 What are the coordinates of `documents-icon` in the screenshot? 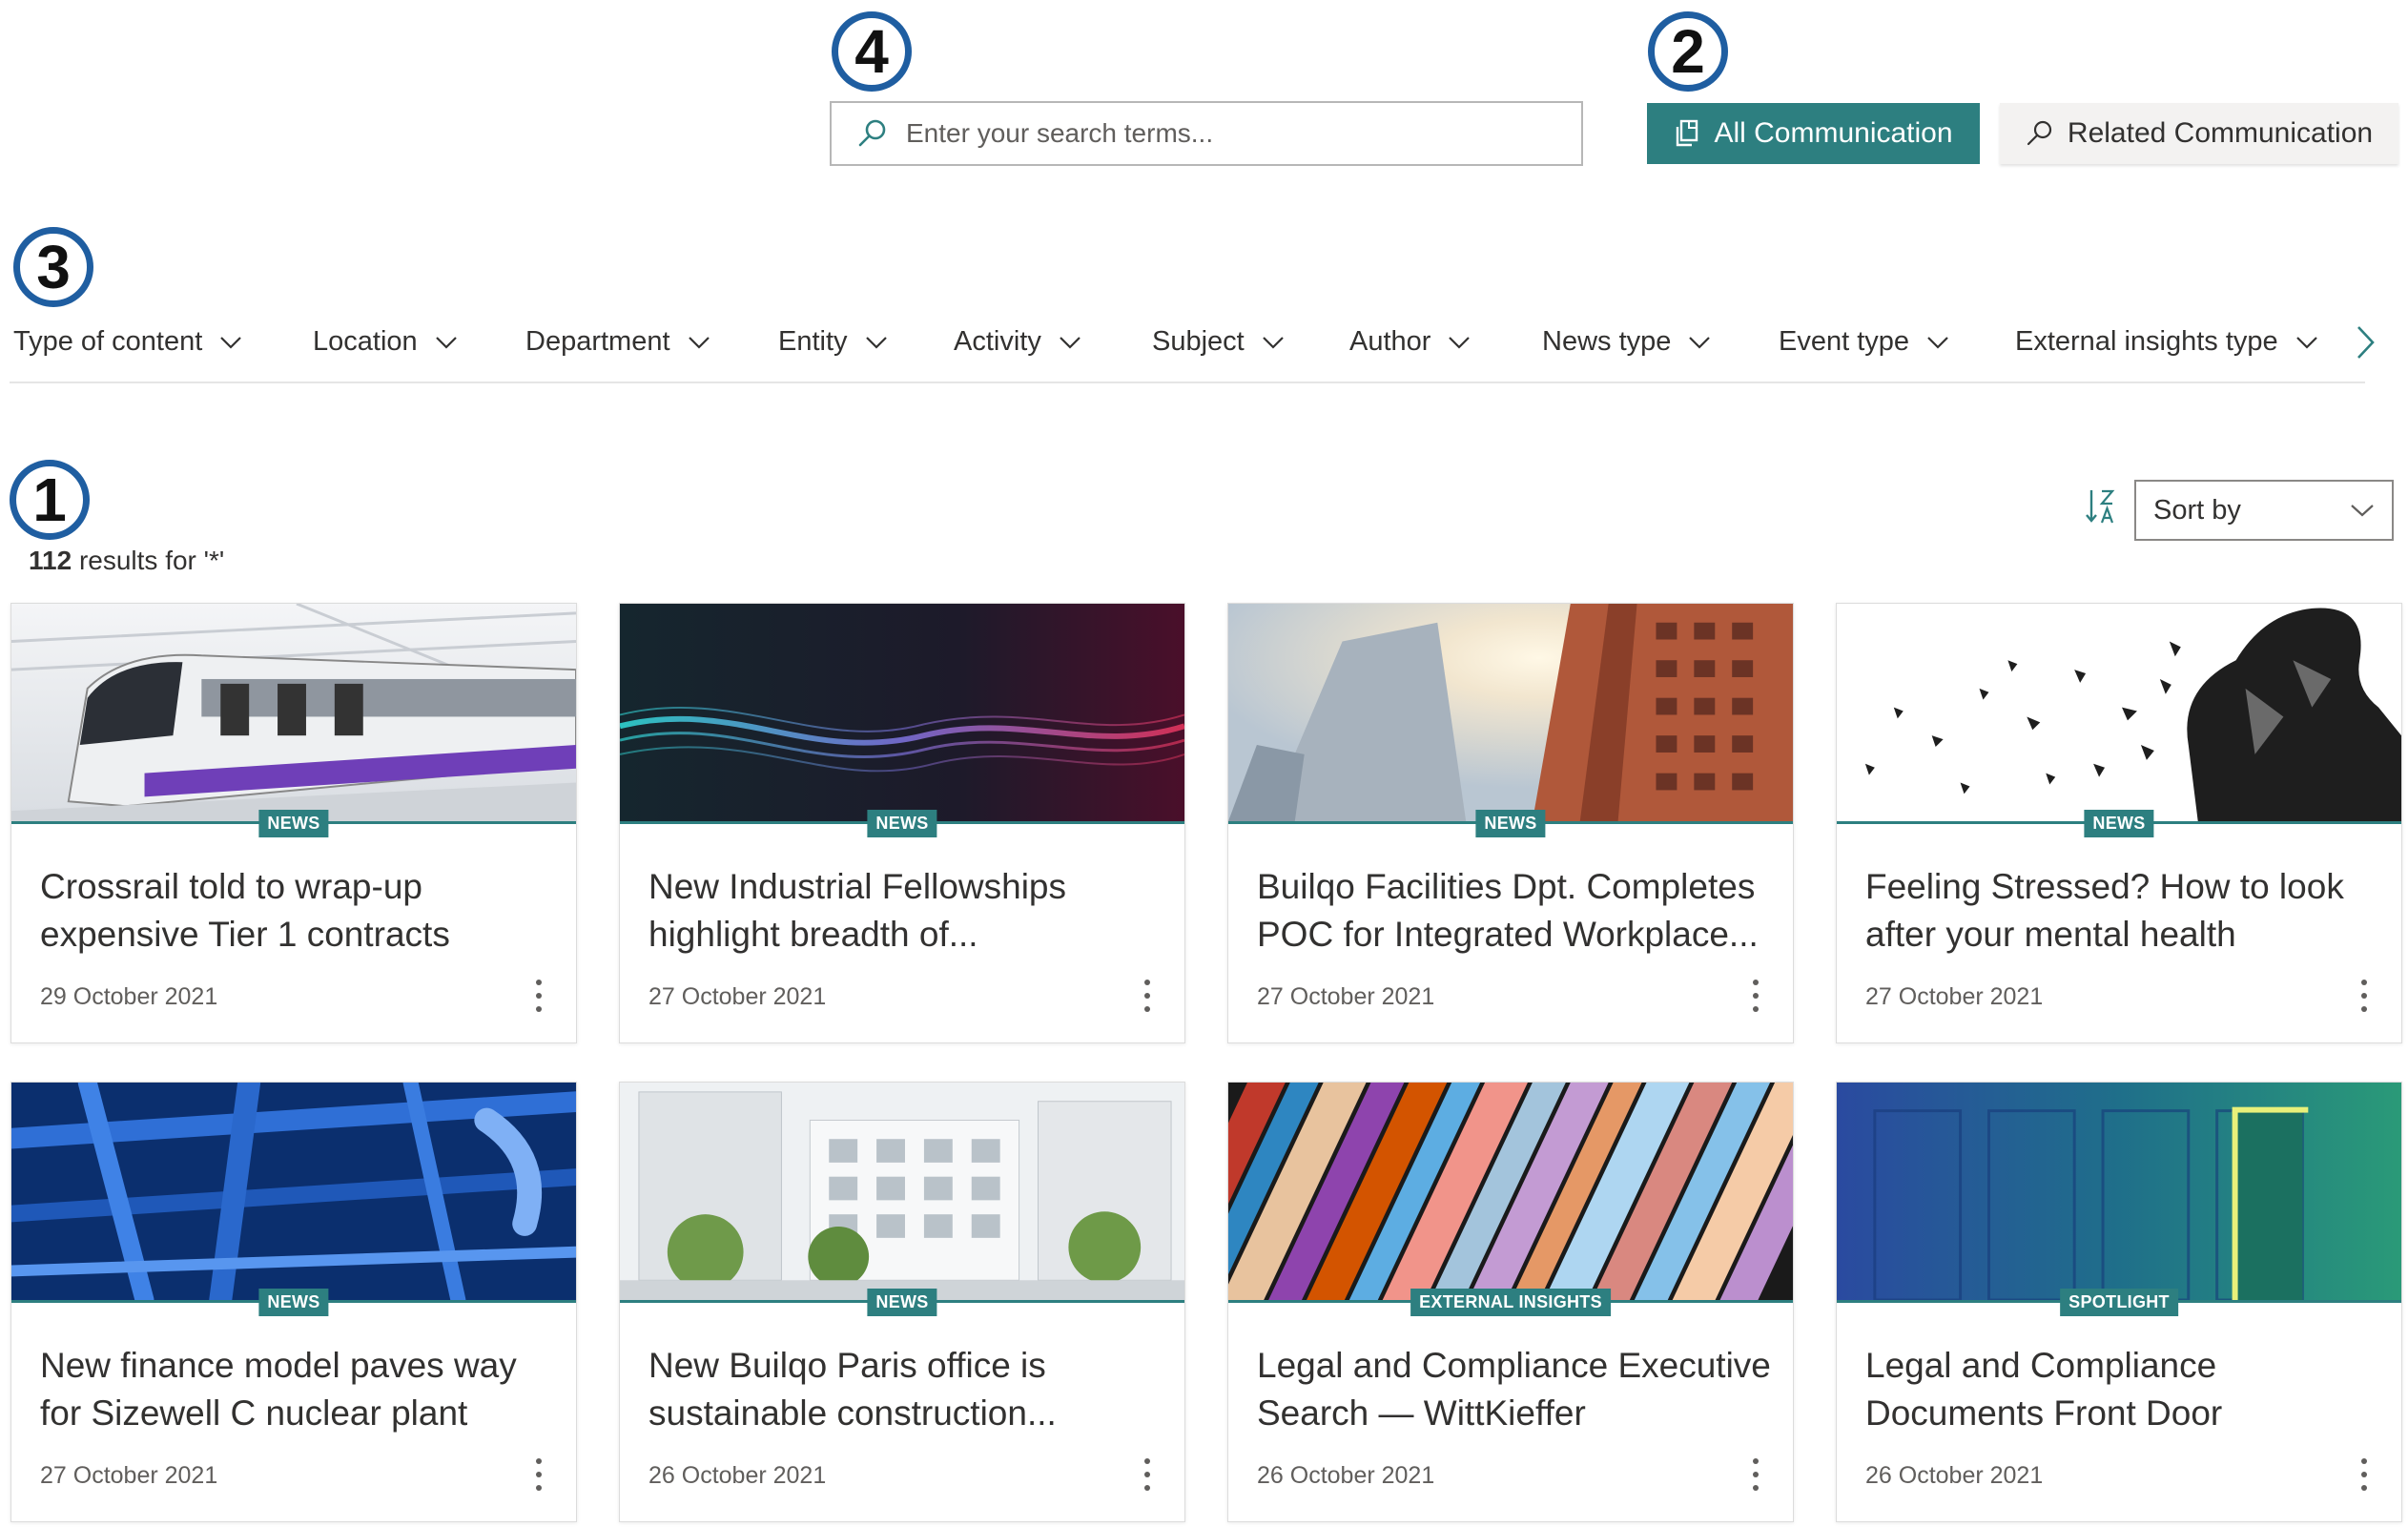 It's located at (1687, 133).